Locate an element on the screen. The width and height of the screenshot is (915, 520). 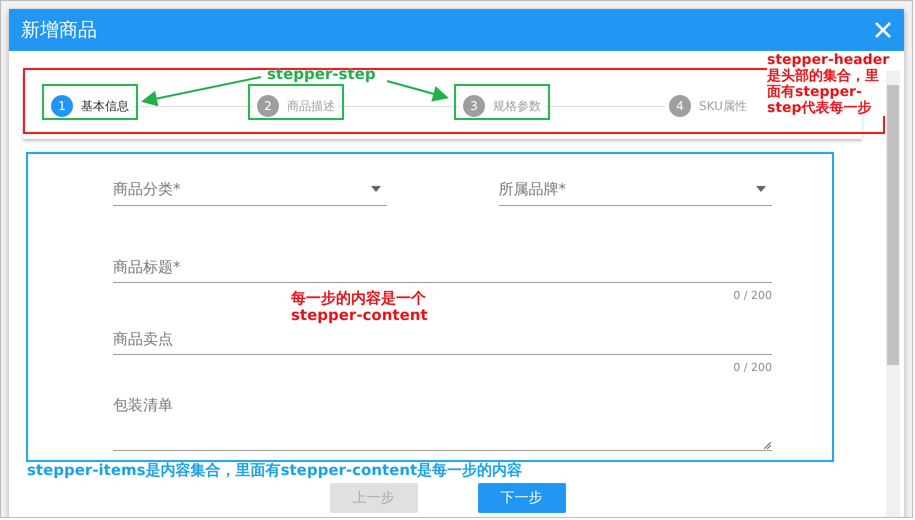
stepper-step: 2 商品描述 is located at coordinates (296, 106).